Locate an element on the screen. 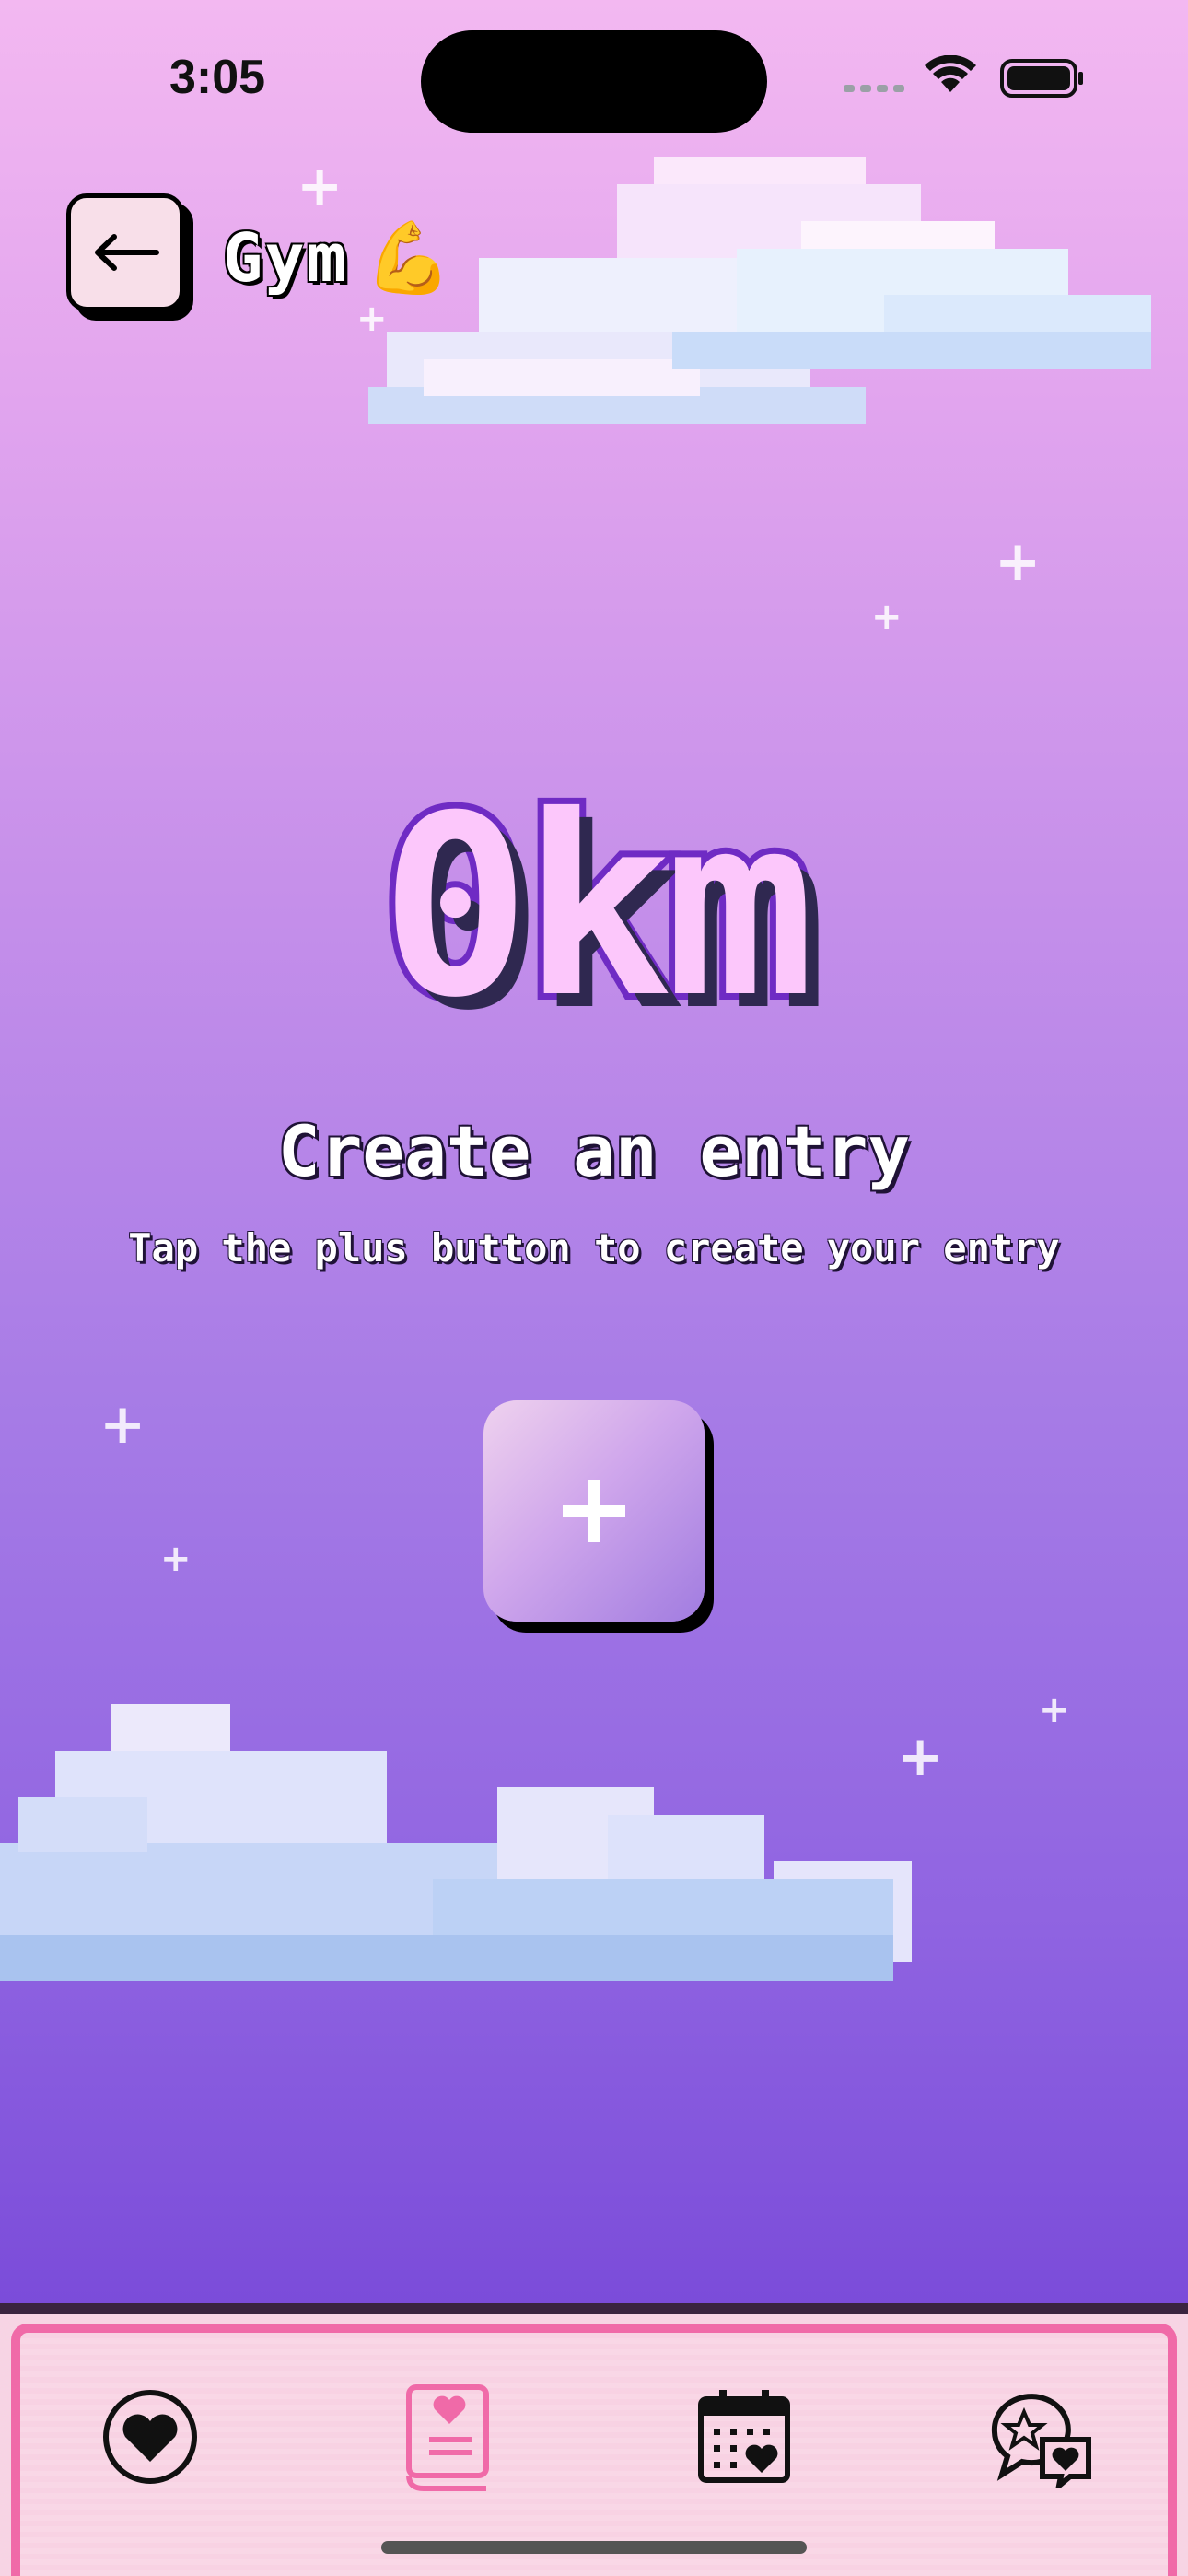  tab-calendar is located at coordinates (744, 2437).